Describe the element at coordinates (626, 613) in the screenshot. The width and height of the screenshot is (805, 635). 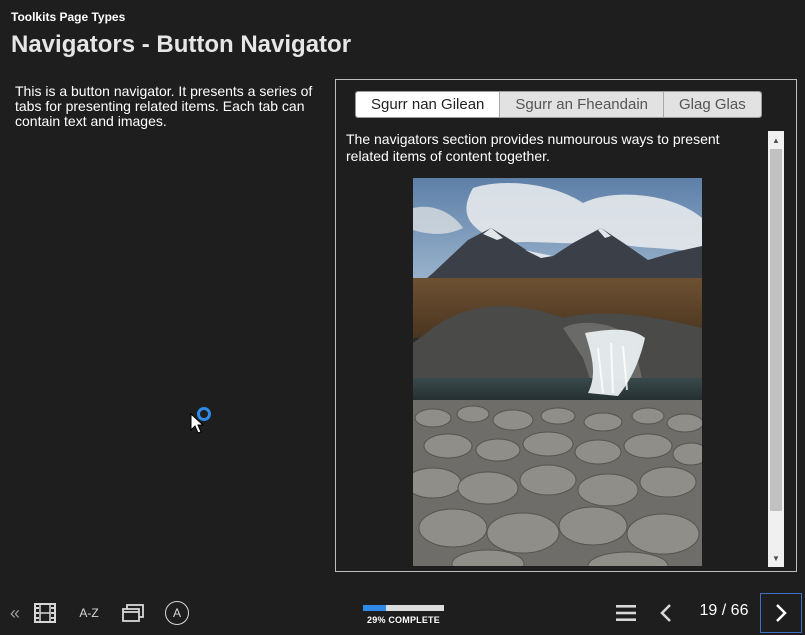
I see `menu-hamburger-icon` at that location.